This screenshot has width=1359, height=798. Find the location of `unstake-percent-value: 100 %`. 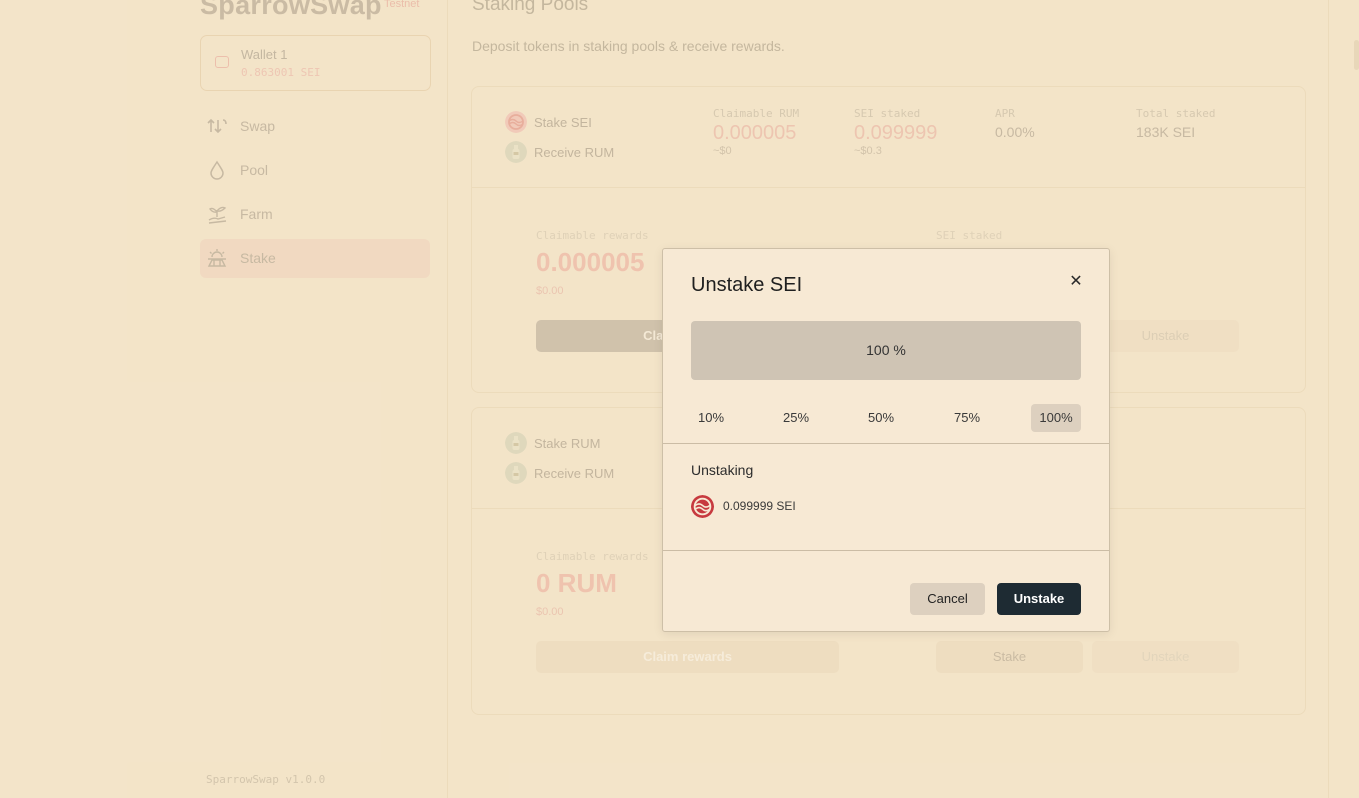

unstake-percent-value: 100 % is located at coordinates (886, 350).